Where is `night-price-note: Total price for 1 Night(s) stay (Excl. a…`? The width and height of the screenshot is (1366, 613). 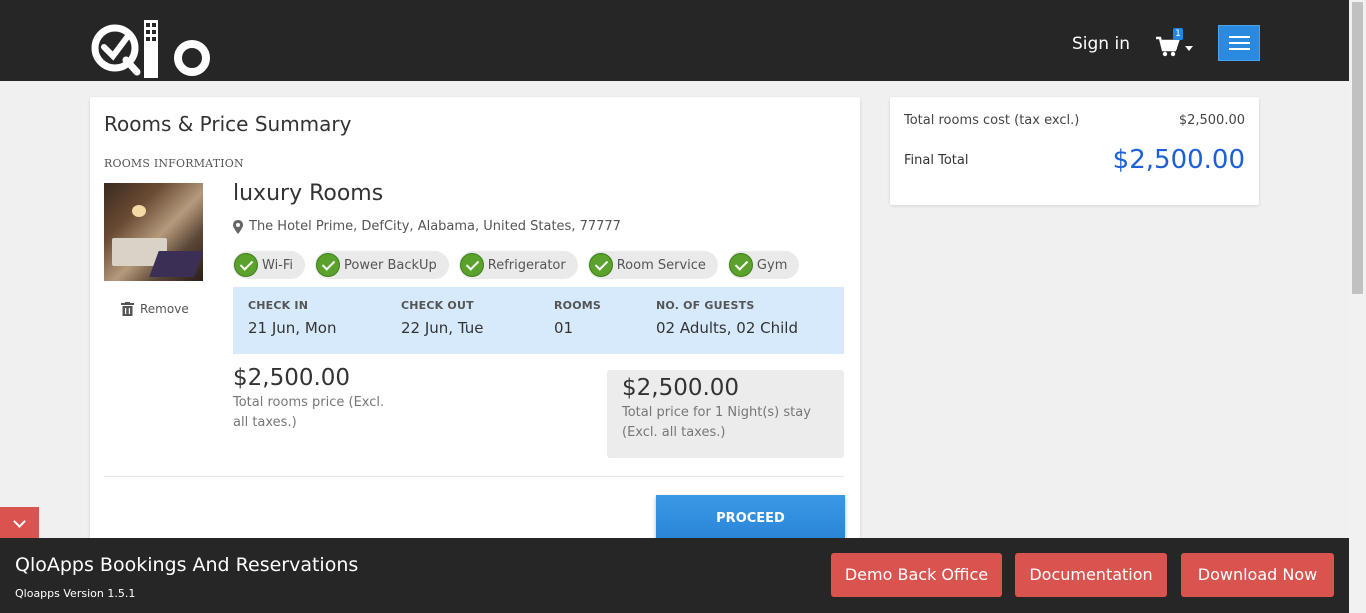
night-price-note: Total price for 1 Night(s) stay (Excl. a… is located at coordinates (716, 422).